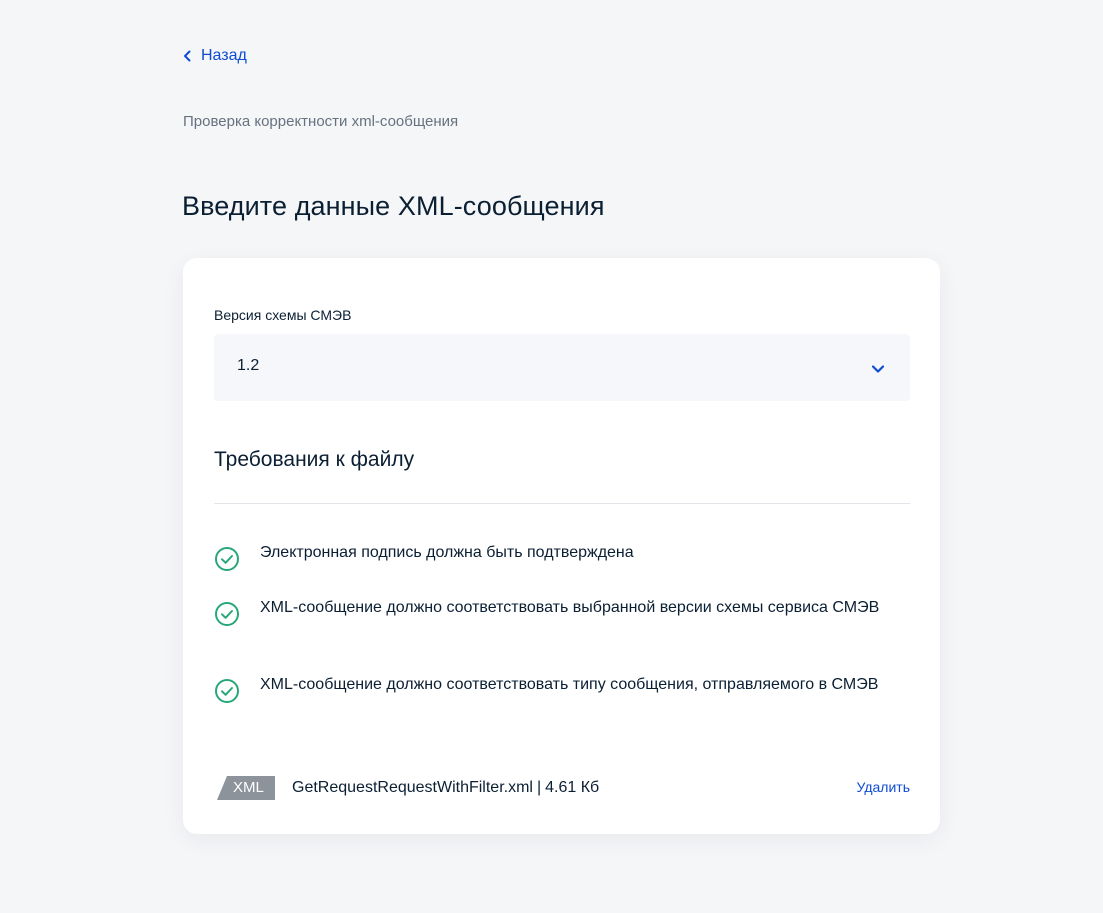 The image size is (1103, 913). I want to click on file-size: 4.61 Кб, so click(572, 787).